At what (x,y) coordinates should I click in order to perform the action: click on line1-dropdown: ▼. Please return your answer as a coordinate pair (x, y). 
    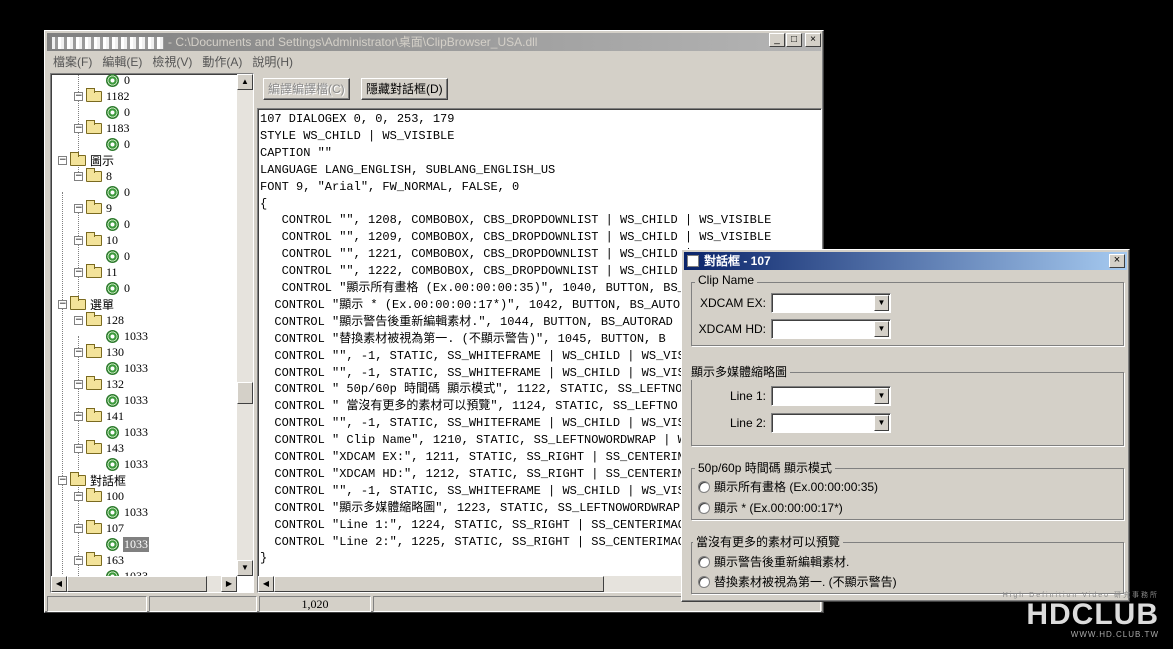
    Looking at the image, I should click on (831, 396).